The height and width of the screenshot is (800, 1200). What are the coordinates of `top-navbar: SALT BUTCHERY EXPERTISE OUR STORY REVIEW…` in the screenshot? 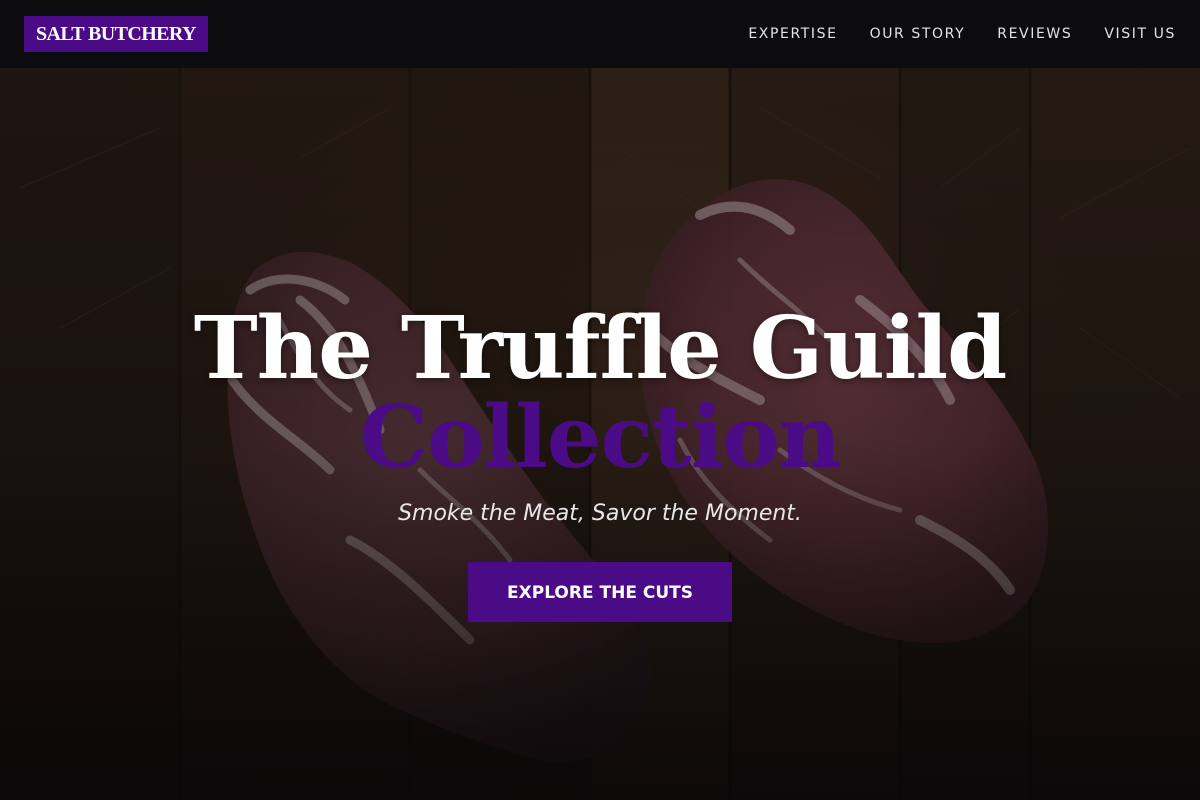 It's located at (600, 34).